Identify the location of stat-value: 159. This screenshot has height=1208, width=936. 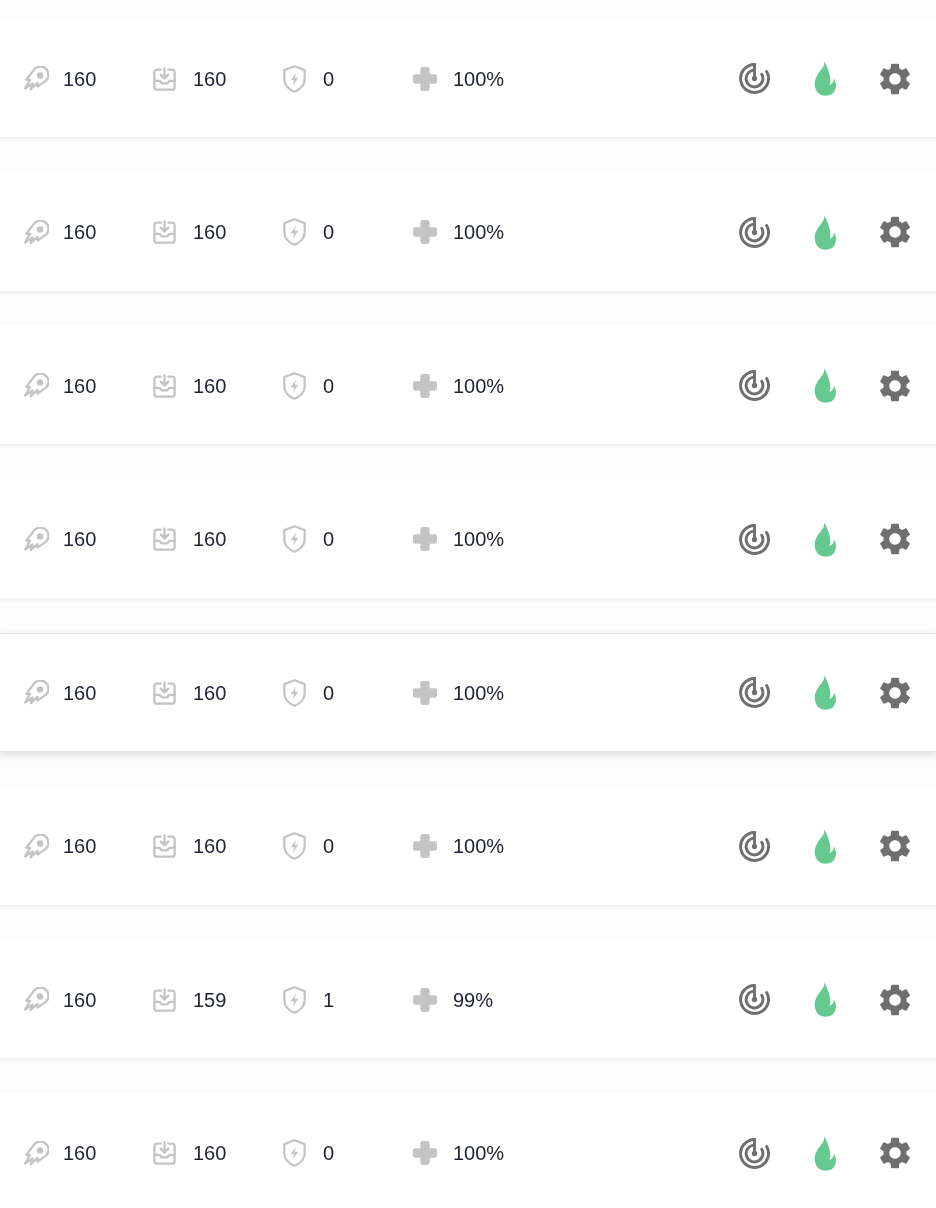
(210, 999).